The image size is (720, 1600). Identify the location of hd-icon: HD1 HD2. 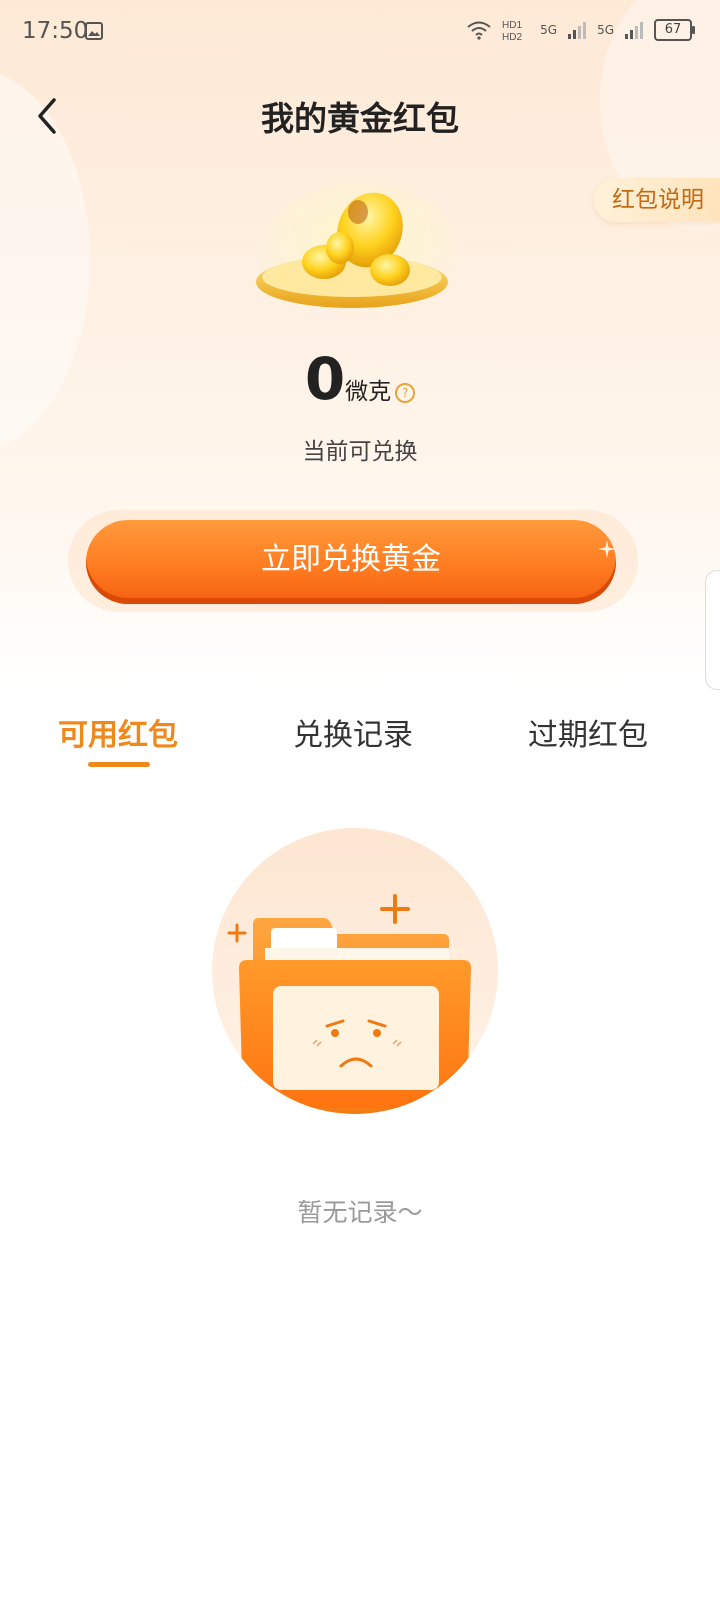
(512, 31).